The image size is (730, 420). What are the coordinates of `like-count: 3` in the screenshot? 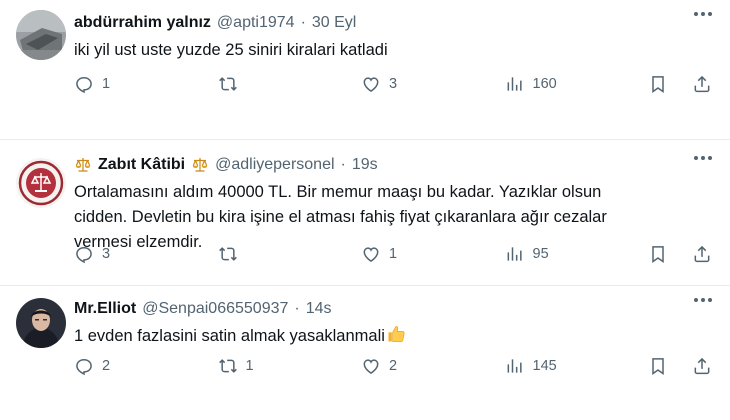 It's located at (393, 84).